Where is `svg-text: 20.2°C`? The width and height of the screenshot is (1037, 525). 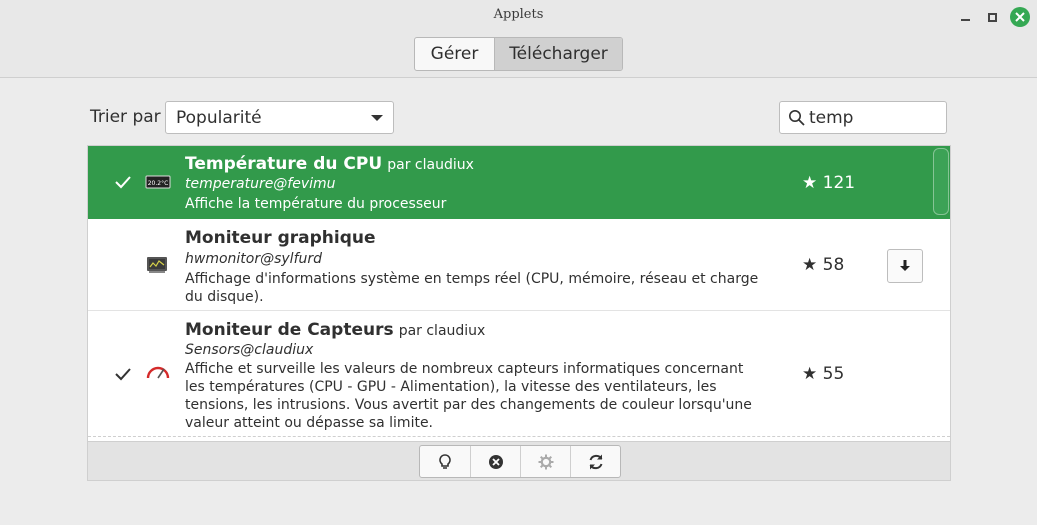 svg-text: 20.2°C is located at coordinates (158, 183).